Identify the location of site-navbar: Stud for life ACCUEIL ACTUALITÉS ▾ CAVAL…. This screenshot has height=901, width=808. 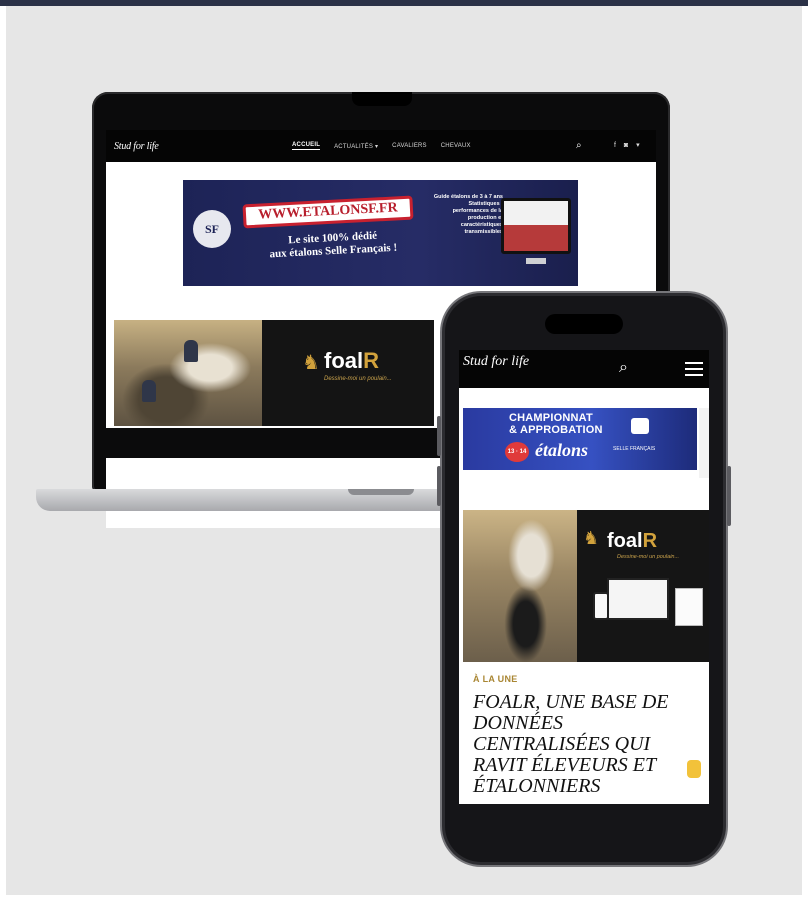
(381, 146).